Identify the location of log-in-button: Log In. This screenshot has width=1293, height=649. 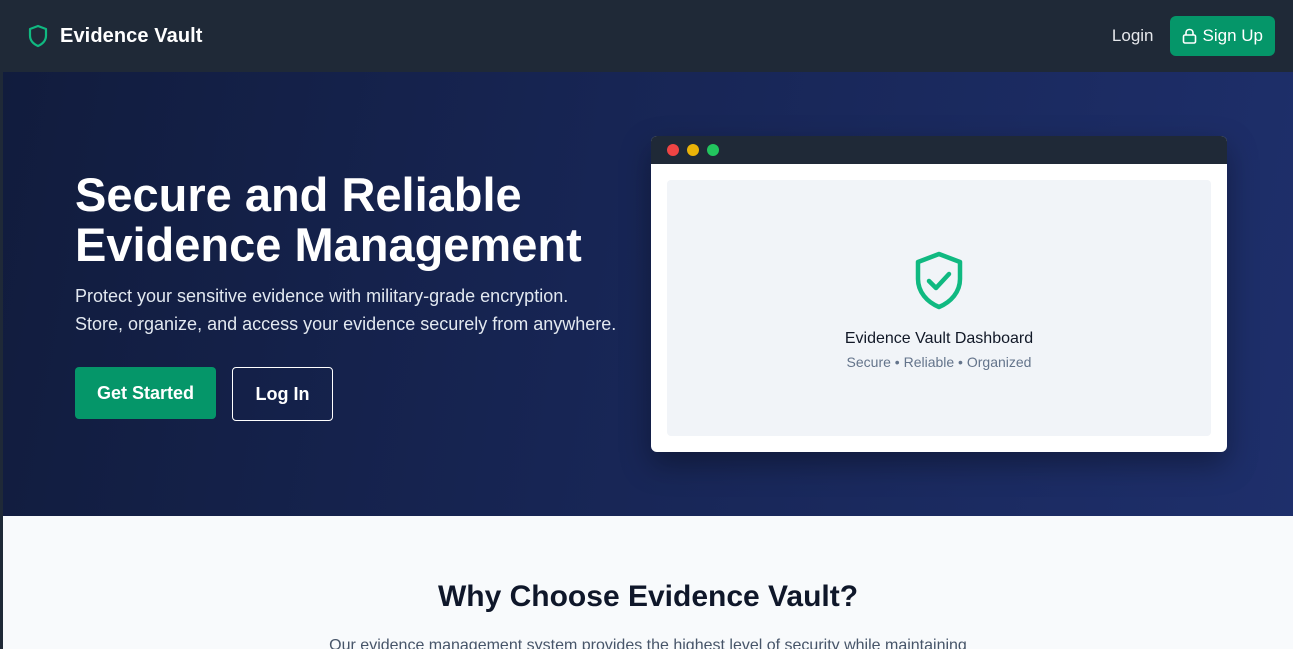
(282, 394).